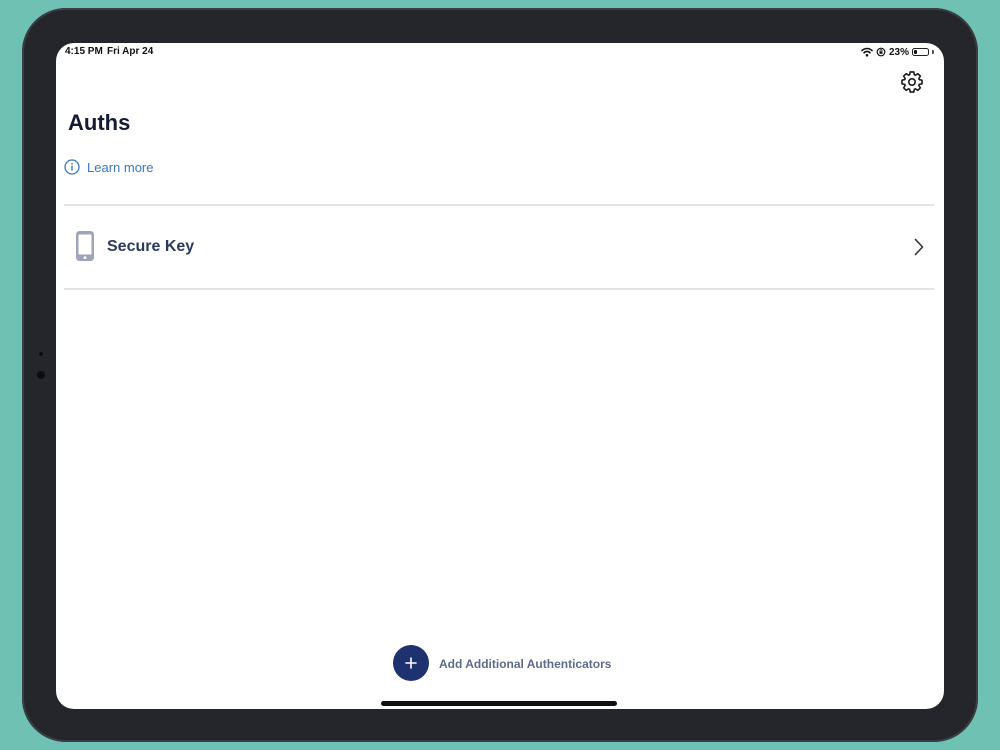 This screenshot has width=1000, height=750. Describe the element at coordinates (151, 246) in the screenshot. I see `authenticator-label: Secure Key` at that location.